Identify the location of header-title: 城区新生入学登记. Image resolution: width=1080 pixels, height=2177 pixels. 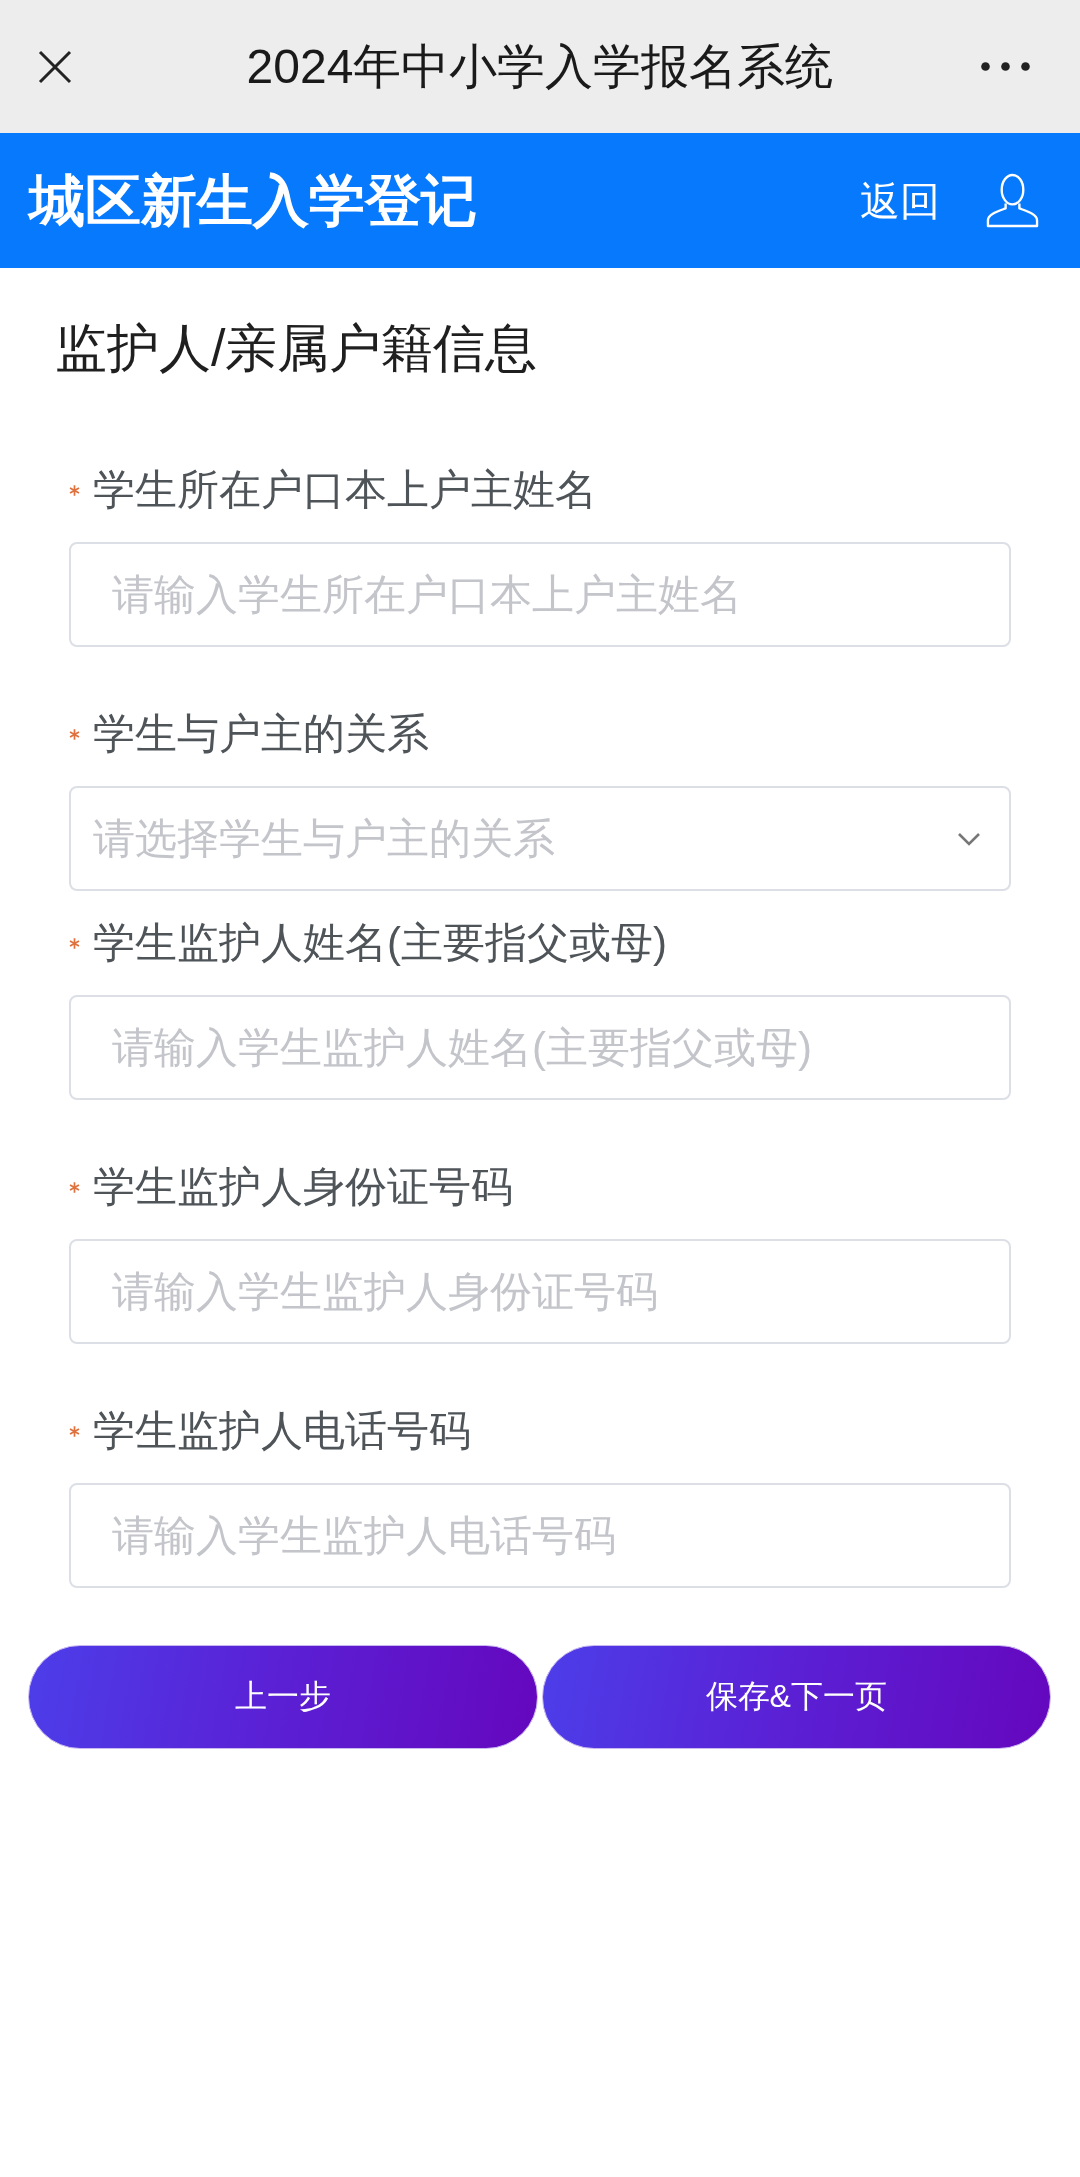
(253, 200).